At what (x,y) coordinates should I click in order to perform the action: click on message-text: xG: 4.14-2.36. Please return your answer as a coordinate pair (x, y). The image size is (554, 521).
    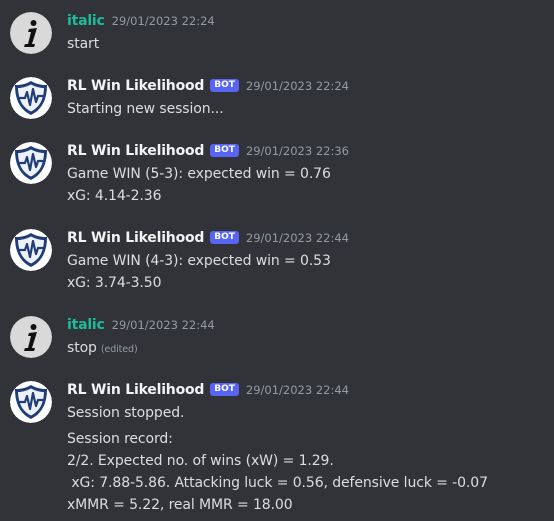
    Looking at the image, I should click on (114, 196).